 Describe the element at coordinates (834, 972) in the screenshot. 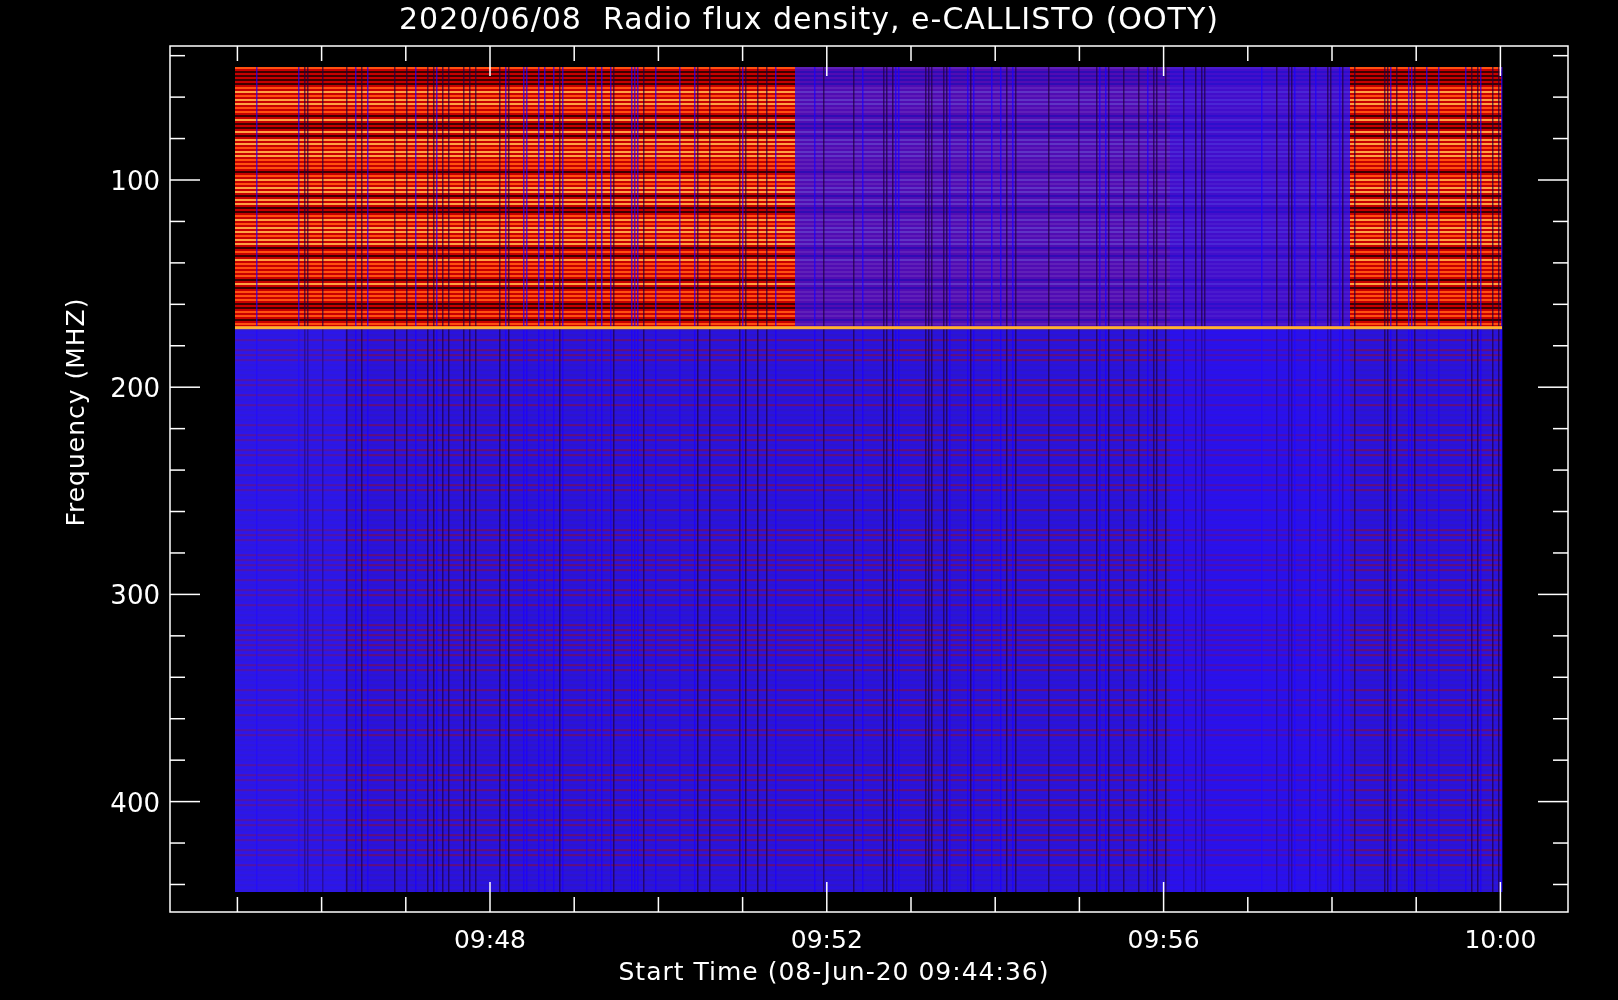

I see `x-axis-title: Start Time (08-Jun-20 09:44:36)` at that location.